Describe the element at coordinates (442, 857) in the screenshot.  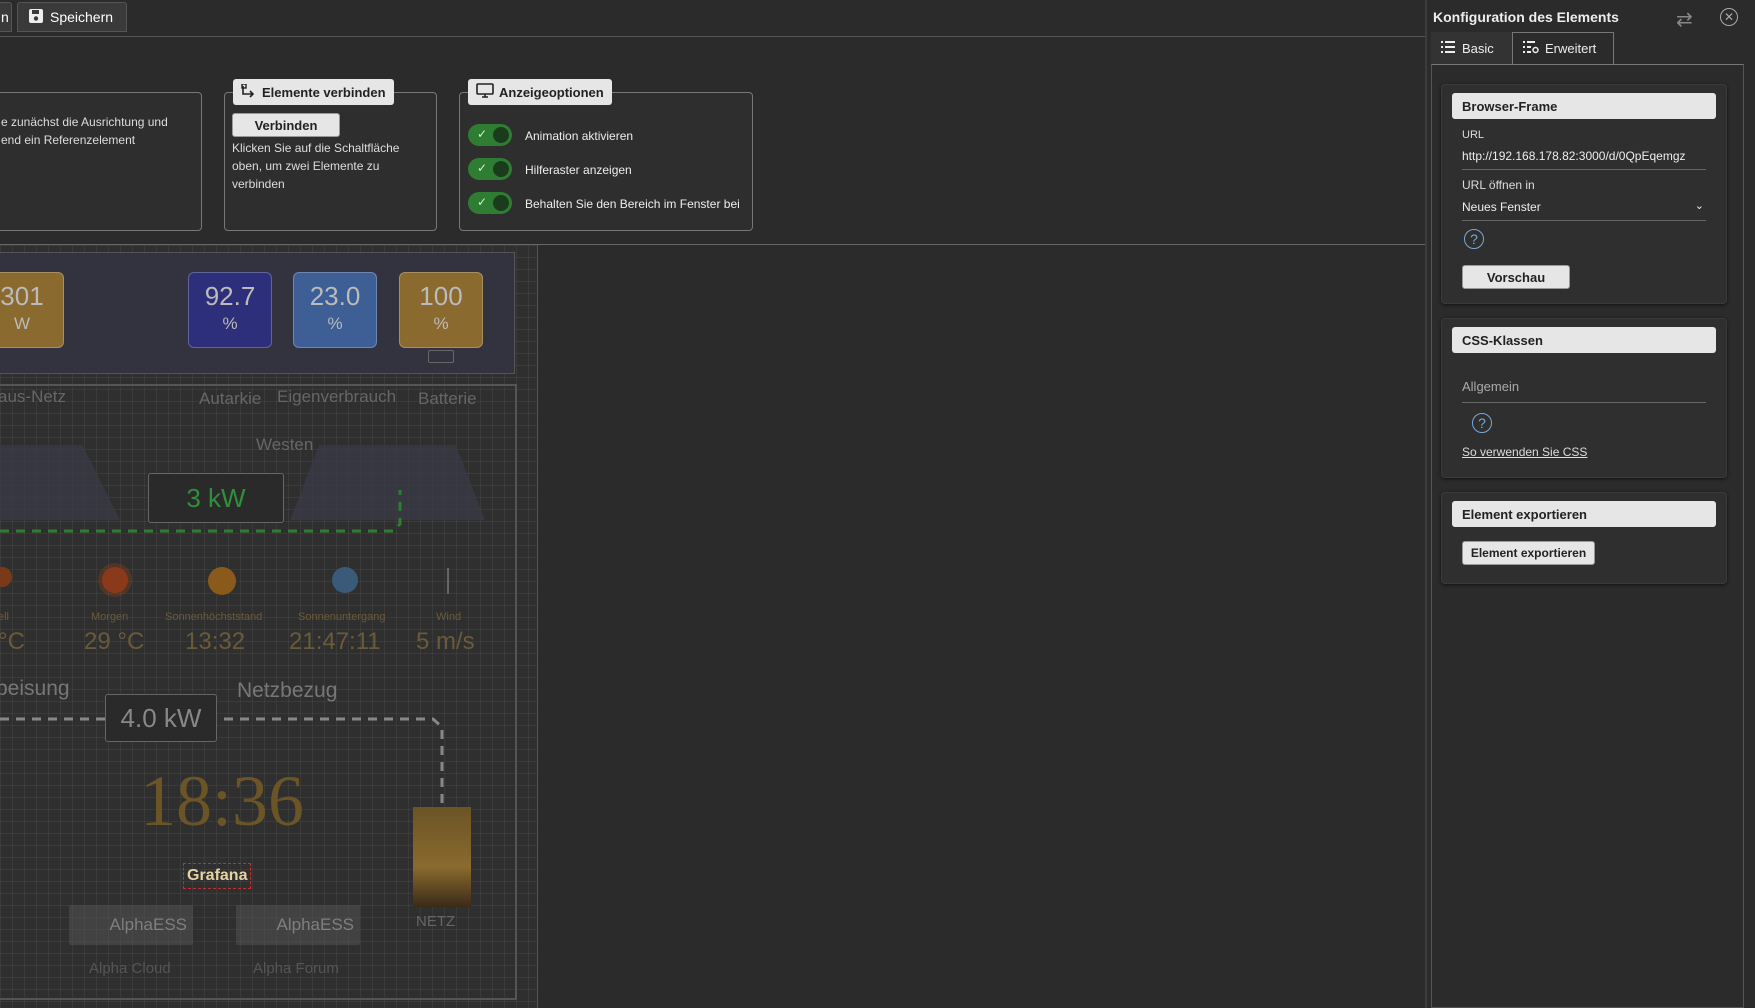
I see `grid-tower-image` at that location.